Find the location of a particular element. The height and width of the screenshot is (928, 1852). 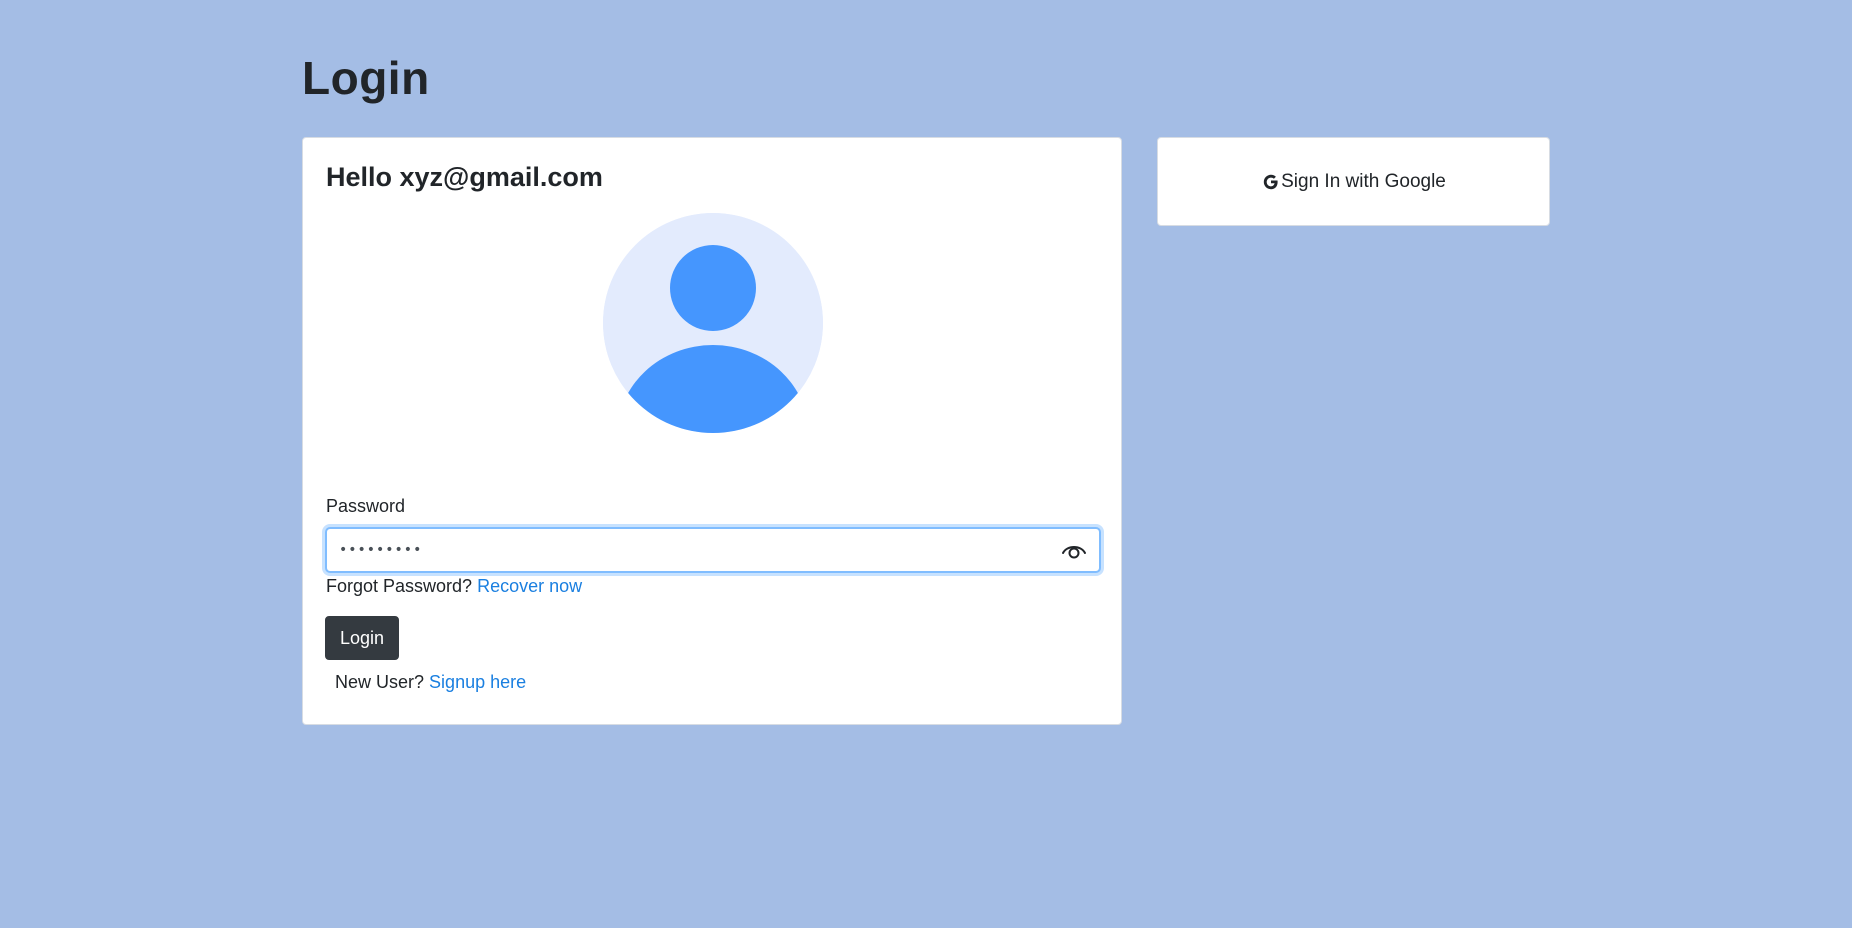

page-title: Login is located at coordinates (366, 78).